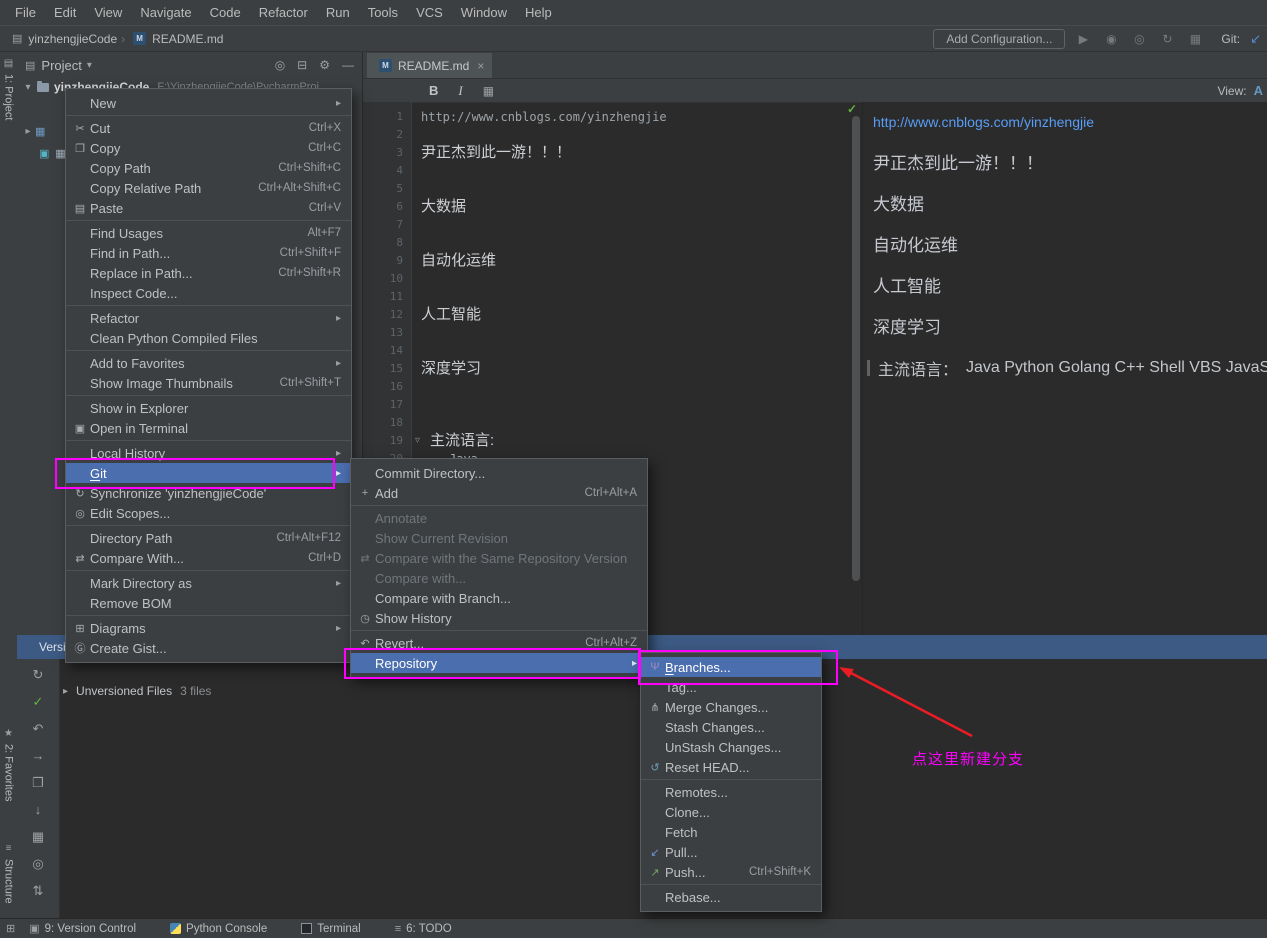 This screenshot has height=938, width=1267. Describe the element at coordinates (28, 87) in the screenshot. I see `collapse-arrow-icon: ▾` at that location.